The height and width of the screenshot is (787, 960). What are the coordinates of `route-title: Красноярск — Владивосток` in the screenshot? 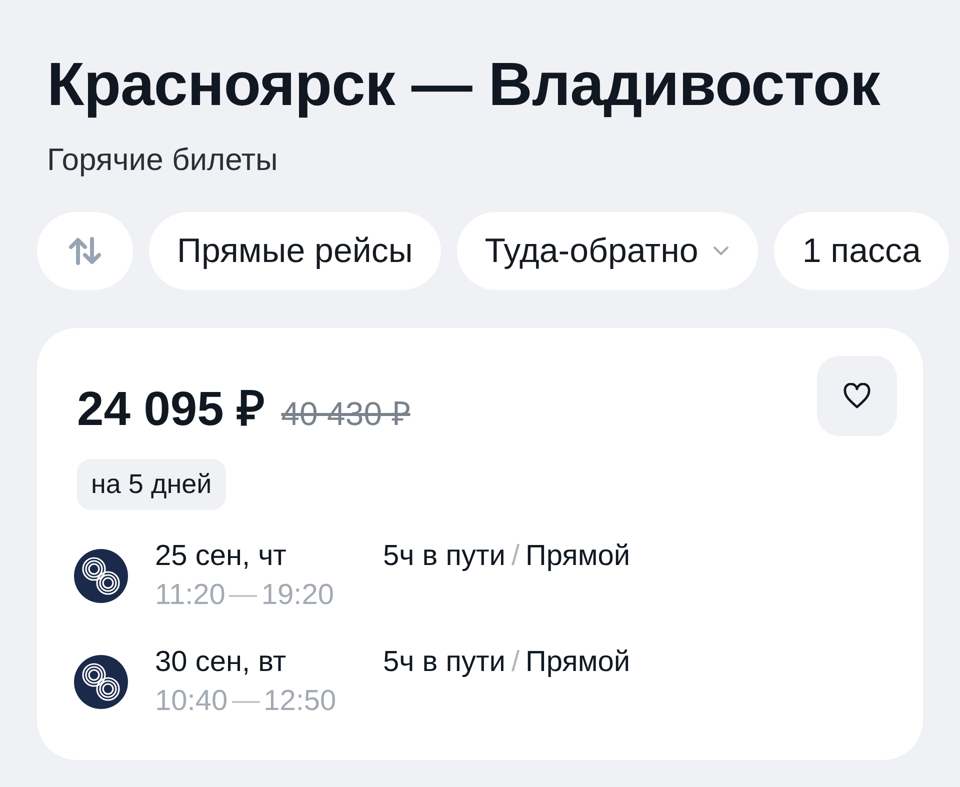 It's located at (464, 84).